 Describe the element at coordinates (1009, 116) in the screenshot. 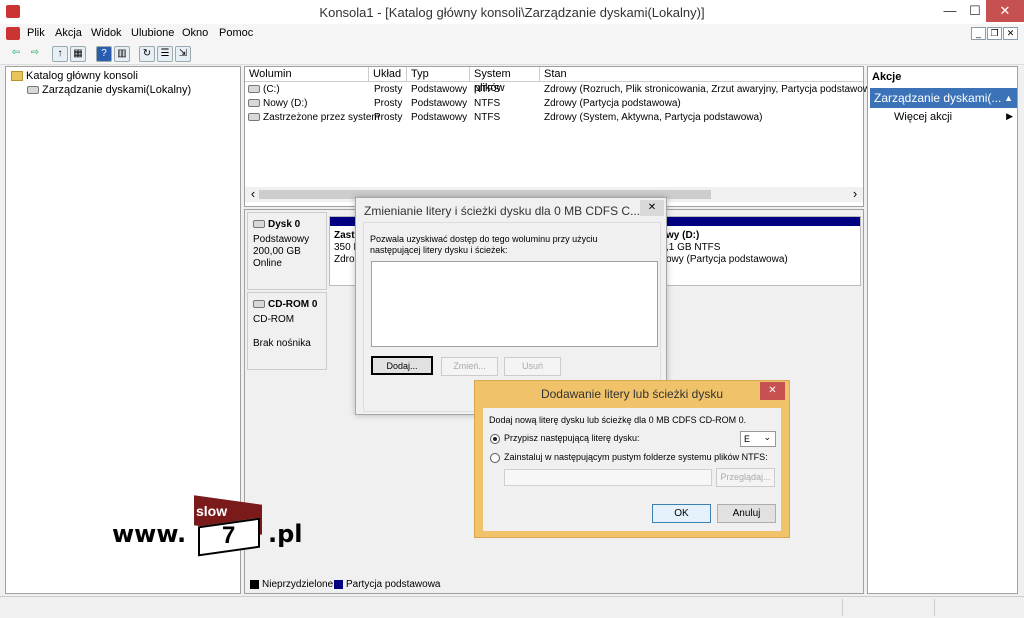

I see `submenu-arrow-icon: ▶` at that location.